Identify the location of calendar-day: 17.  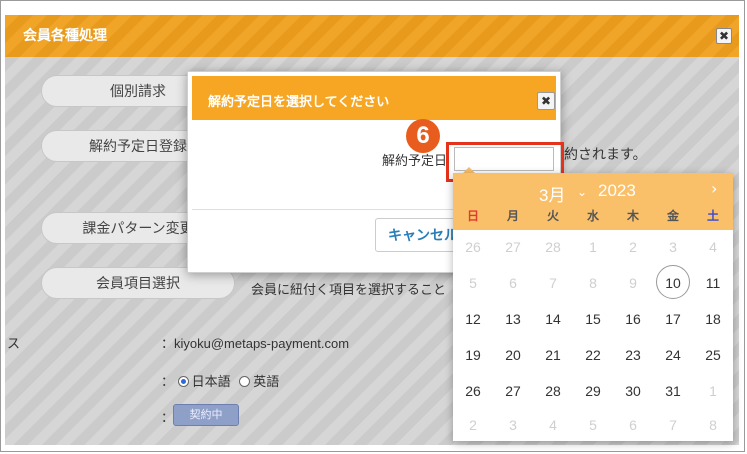
(673, 319).